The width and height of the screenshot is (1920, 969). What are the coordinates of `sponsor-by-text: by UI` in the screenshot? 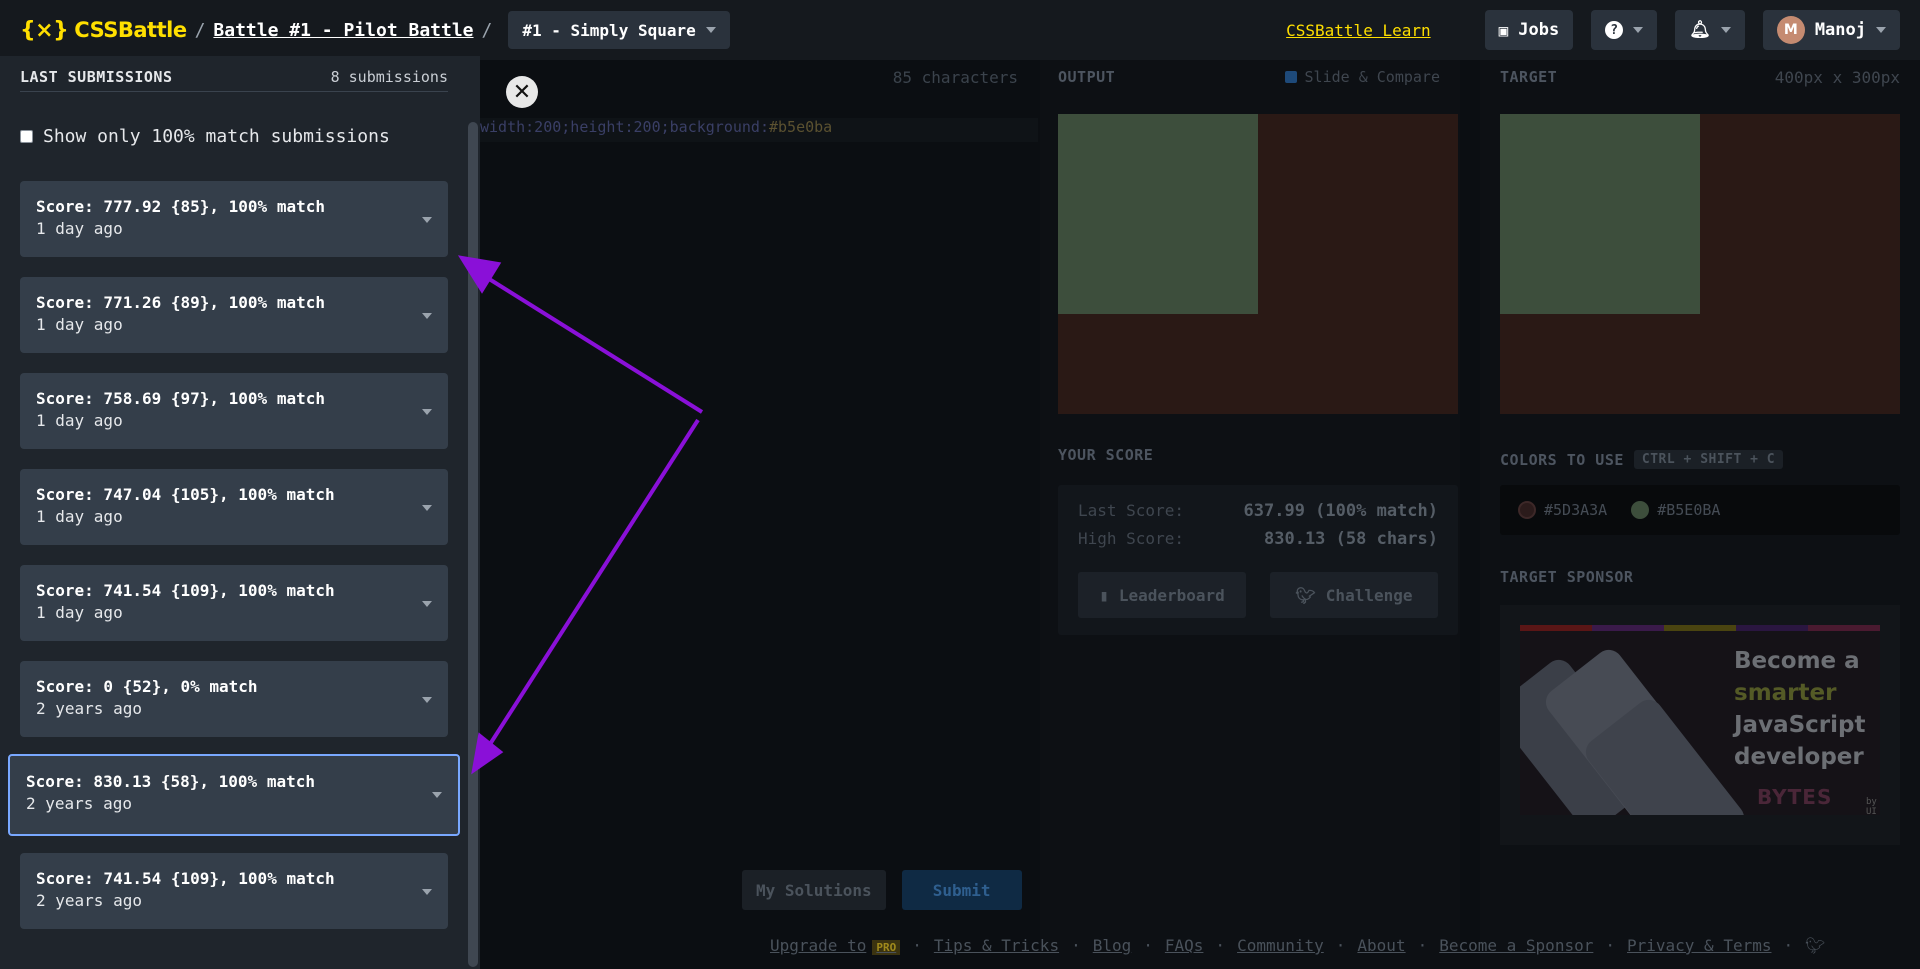 It's located at (1871, 806).